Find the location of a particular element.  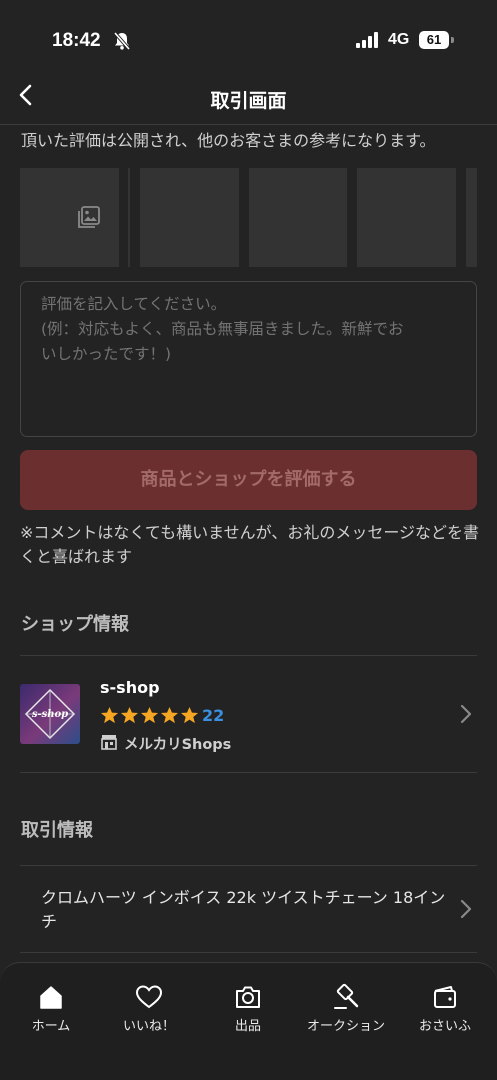

tab-label: 出品 is located at coordinates (247, 1026).